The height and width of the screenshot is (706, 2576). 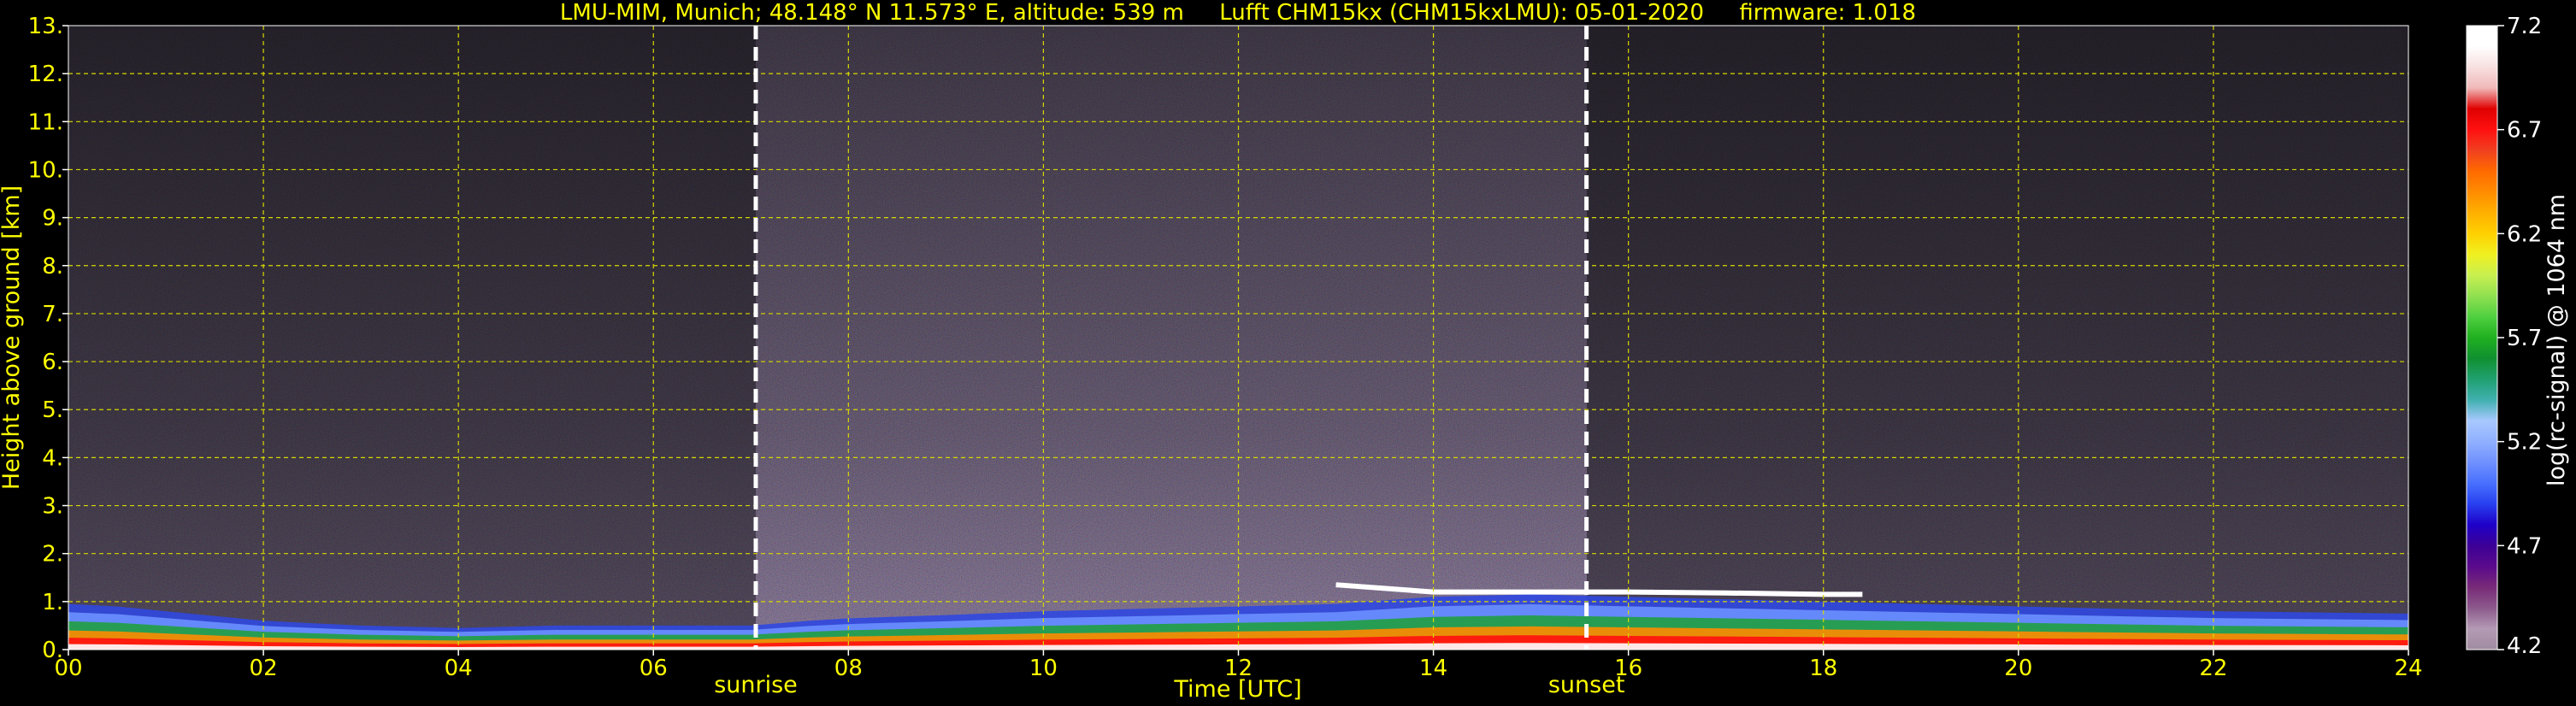 I want to click on colorbar-tick-label: 5.7, so click(x=2524, y=338).